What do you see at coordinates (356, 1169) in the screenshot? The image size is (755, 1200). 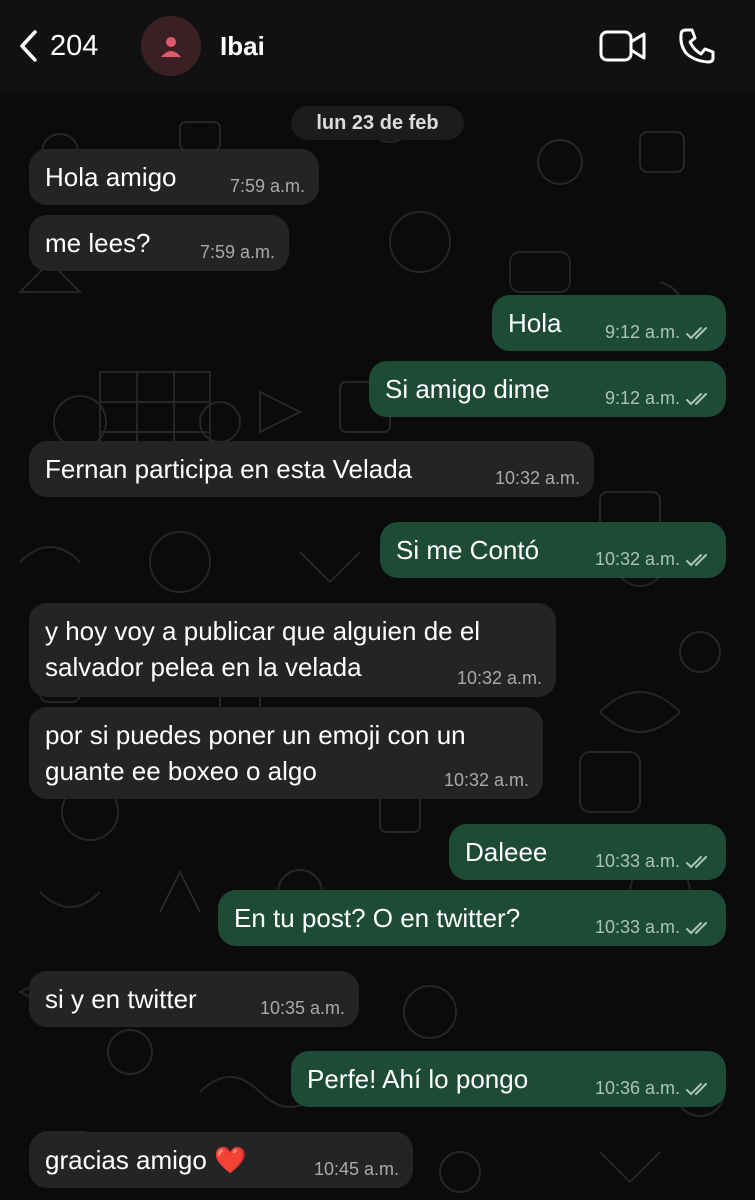 I see `message-time: 10:45 a.m.` at bounding box center [356, 1169].